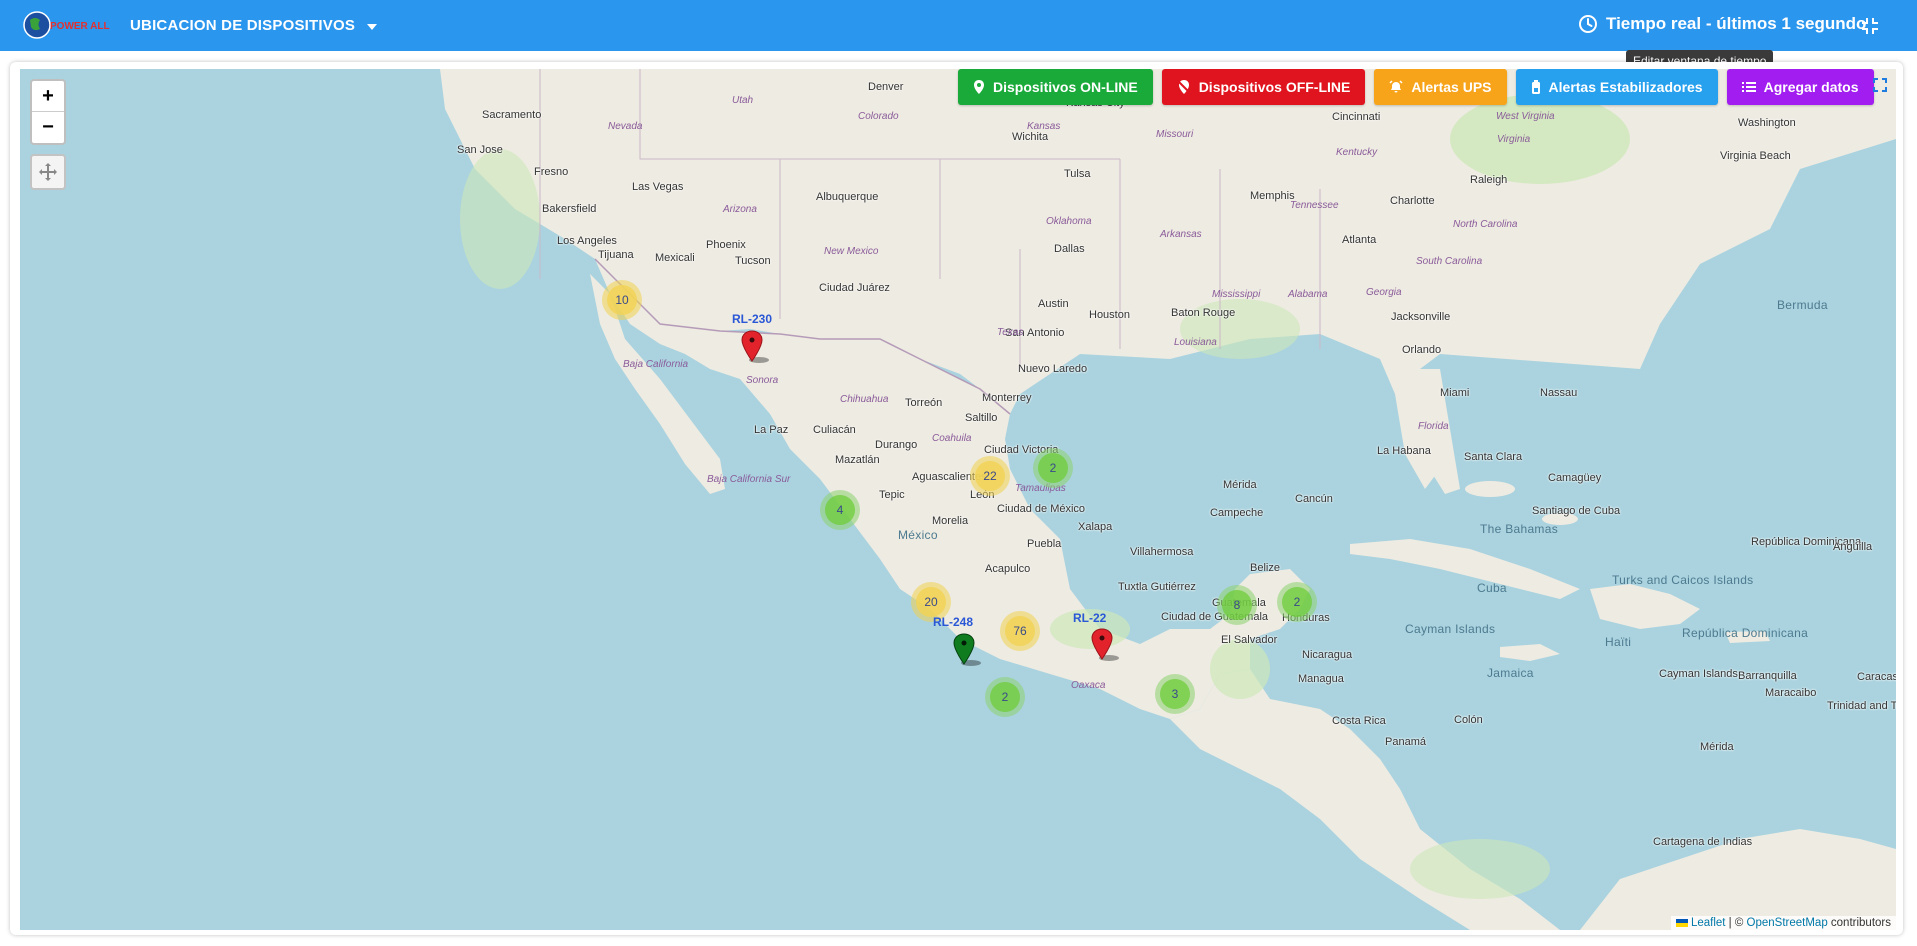 The height and width of the screenshot is (946, 1917). Describe the element at coordinates (1412, 201) in the screenshot. I see `city-label: Charlotte` at that location.